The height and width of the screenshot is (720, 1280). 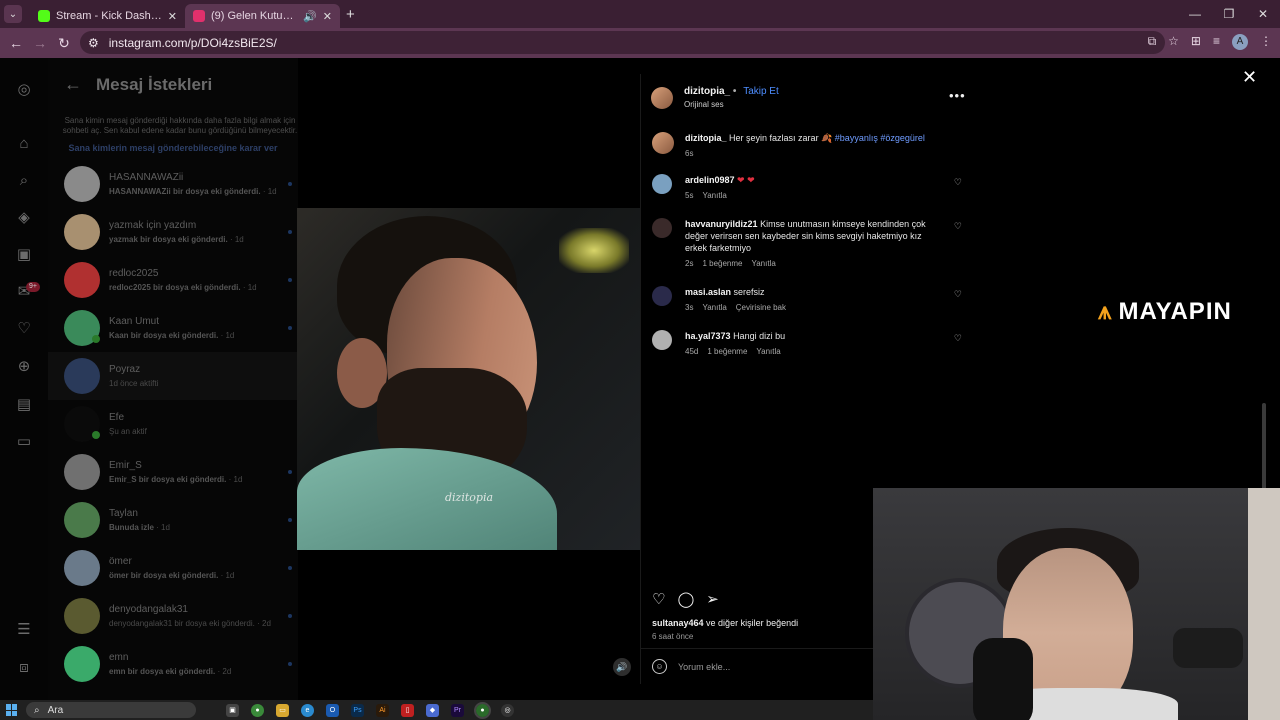 What do you see at coordinates (731, 104) in the screenshot?
I see `audio-label: Orijinal ses` at bounding box center [731, 104].